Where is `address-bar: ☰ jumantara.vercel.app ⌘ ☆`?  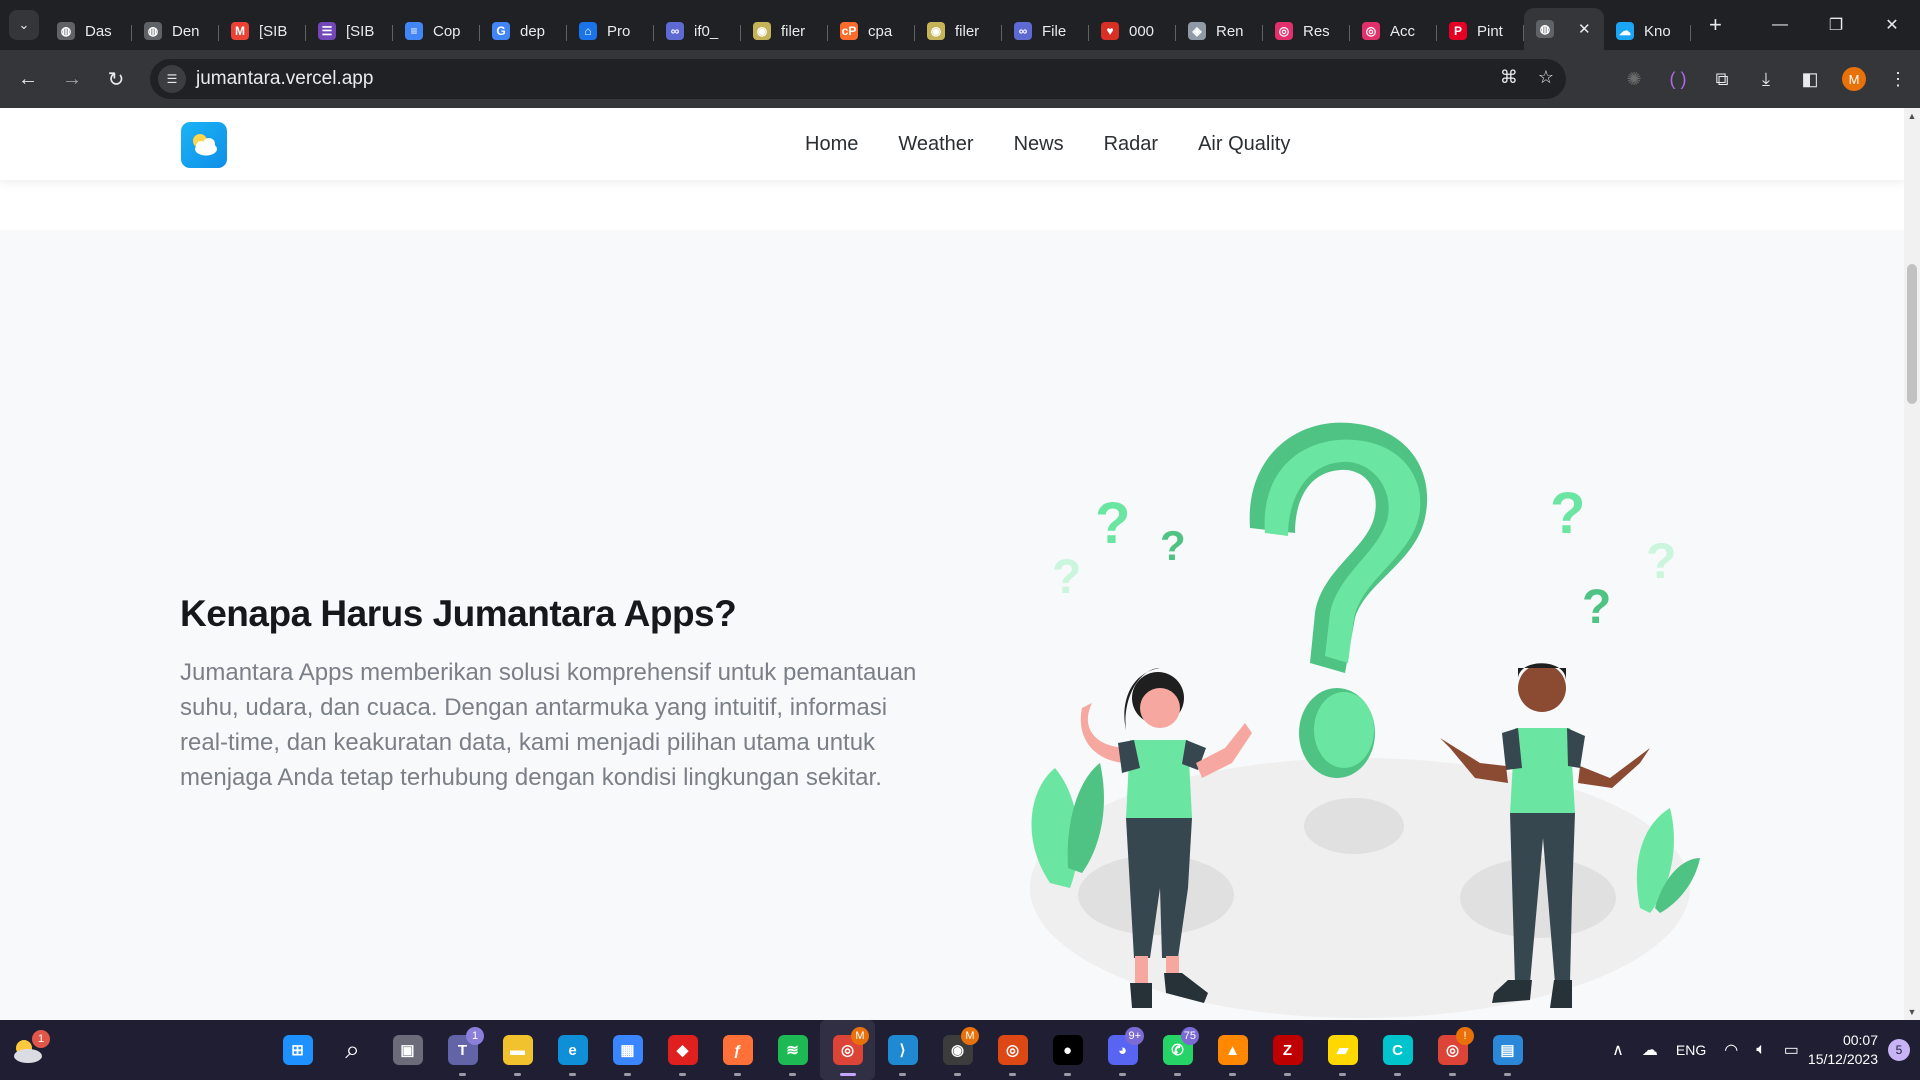 address-bar: ☰ jumantara.vercel.app ⌘ ☆ is located at coordinates (858, 79).